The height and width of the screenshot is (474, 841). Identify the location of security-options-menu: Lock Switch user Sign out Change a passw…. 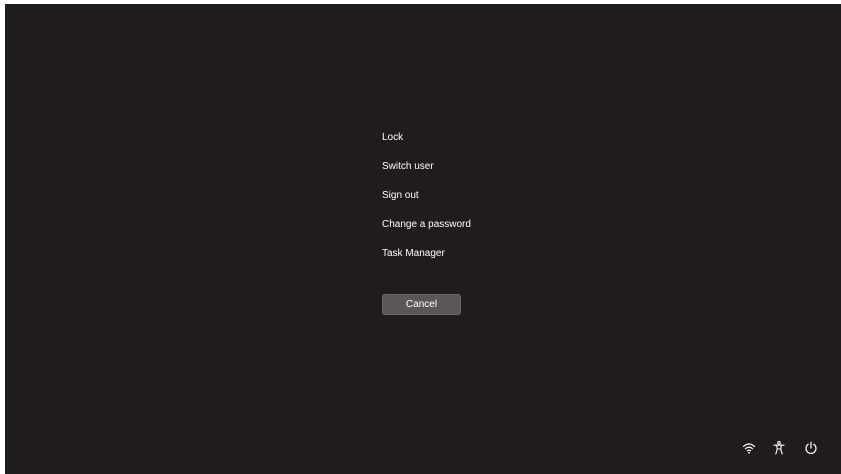
(426, 200).